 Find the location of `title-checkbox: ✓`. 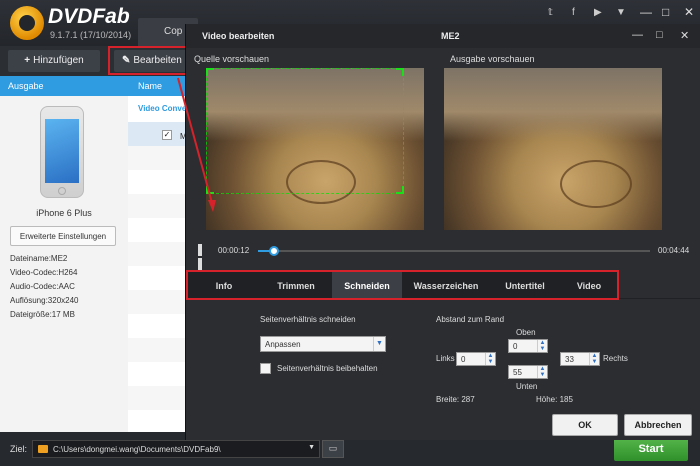

title-checkbox: ✓ is located at coordinates (167, 135).